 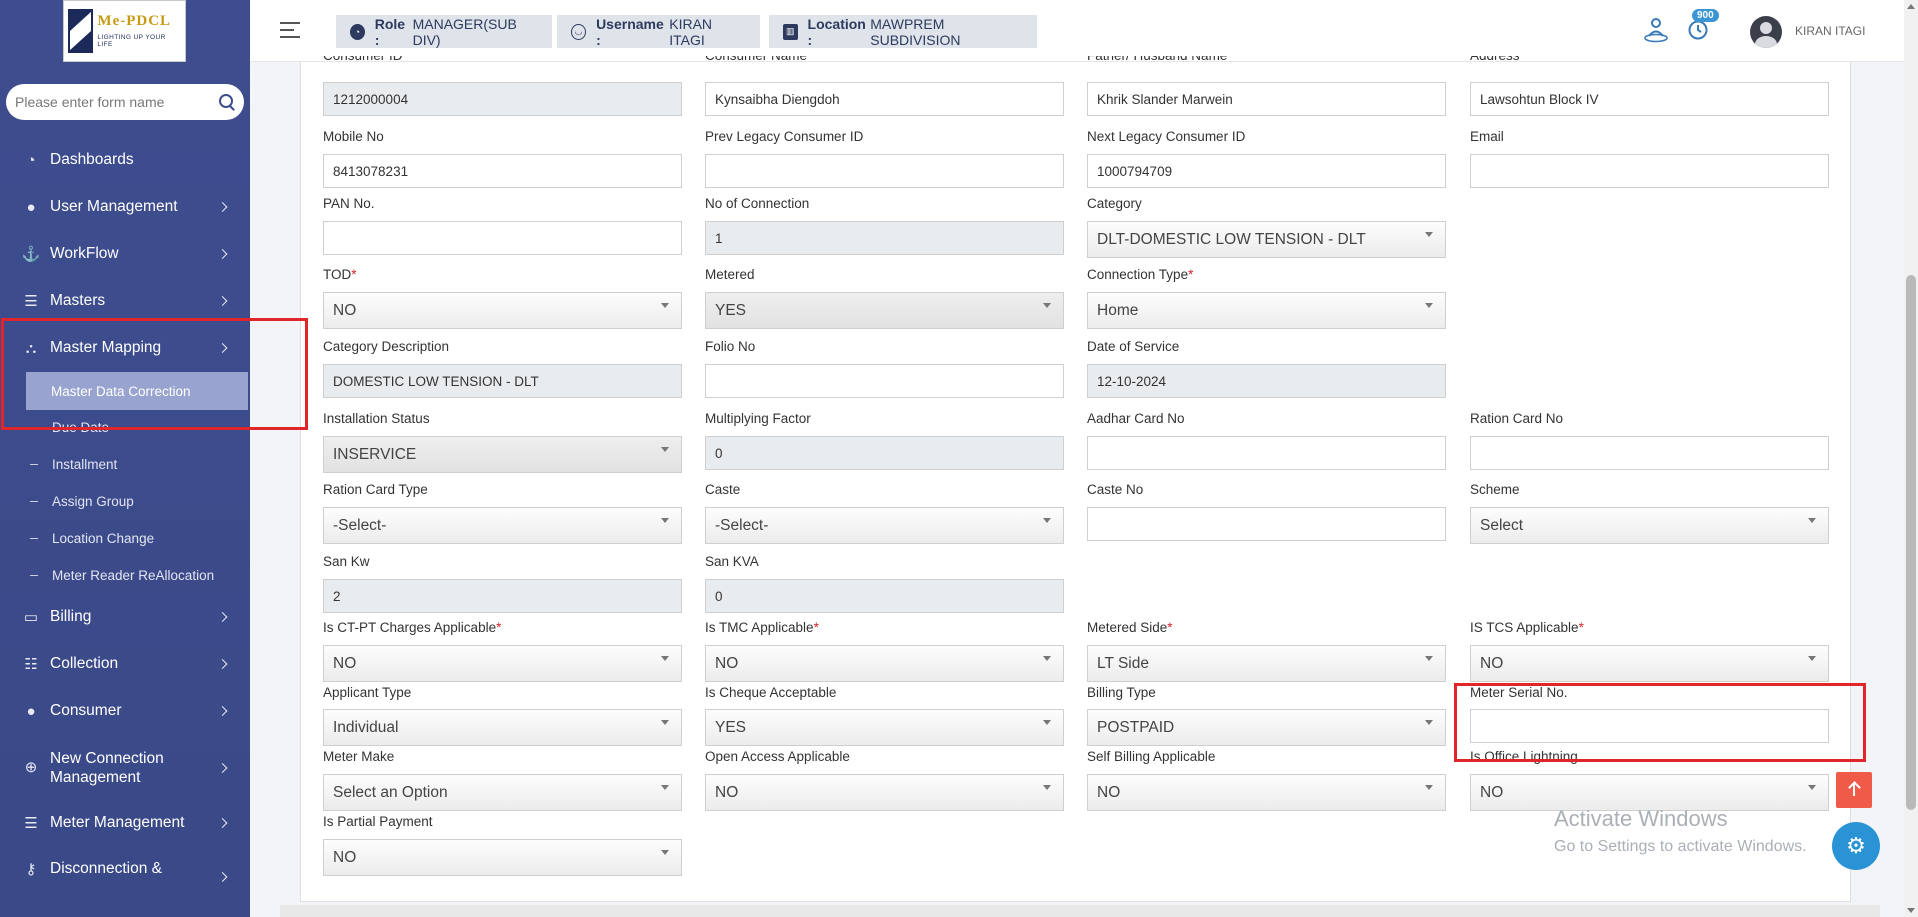 What do you see at coordinates (1911, 910) in the screenshot?
I see `scroll-down-icon` at bounding box center [1911, 910].